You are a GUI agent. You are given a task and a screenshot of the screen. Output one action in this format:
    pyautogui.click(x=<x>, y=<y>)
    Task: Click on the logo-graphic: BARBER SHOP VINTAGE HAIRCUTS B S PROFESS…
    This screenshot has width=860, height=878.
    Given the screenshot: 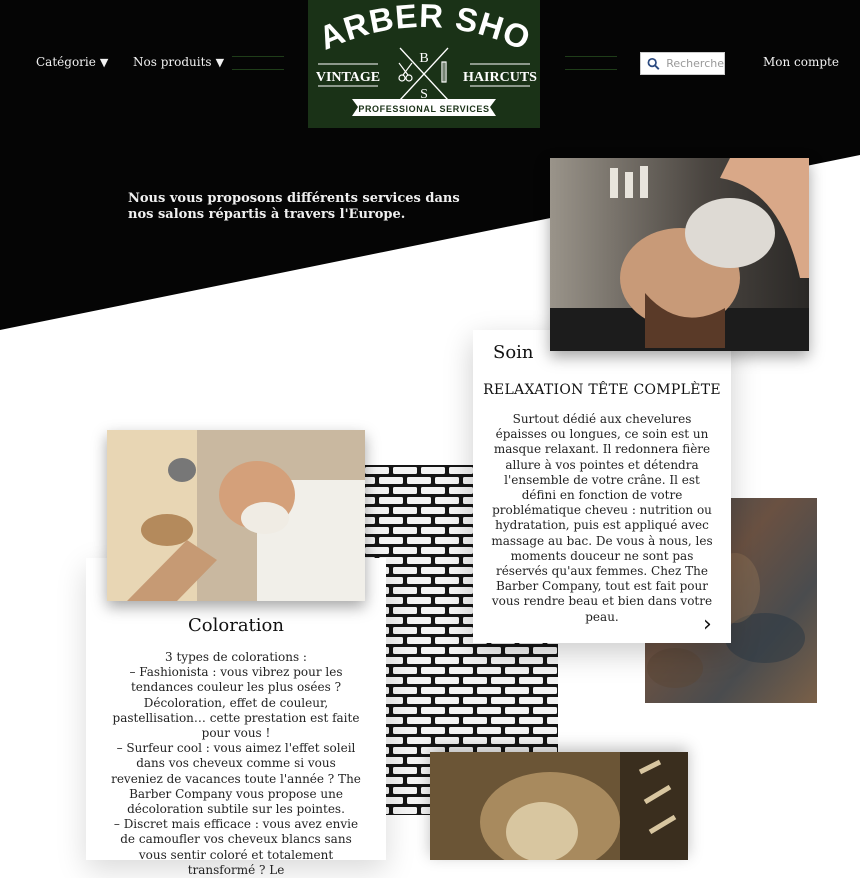 What is the action you would take?
    pyautogui.click(x=416, y=58)
    